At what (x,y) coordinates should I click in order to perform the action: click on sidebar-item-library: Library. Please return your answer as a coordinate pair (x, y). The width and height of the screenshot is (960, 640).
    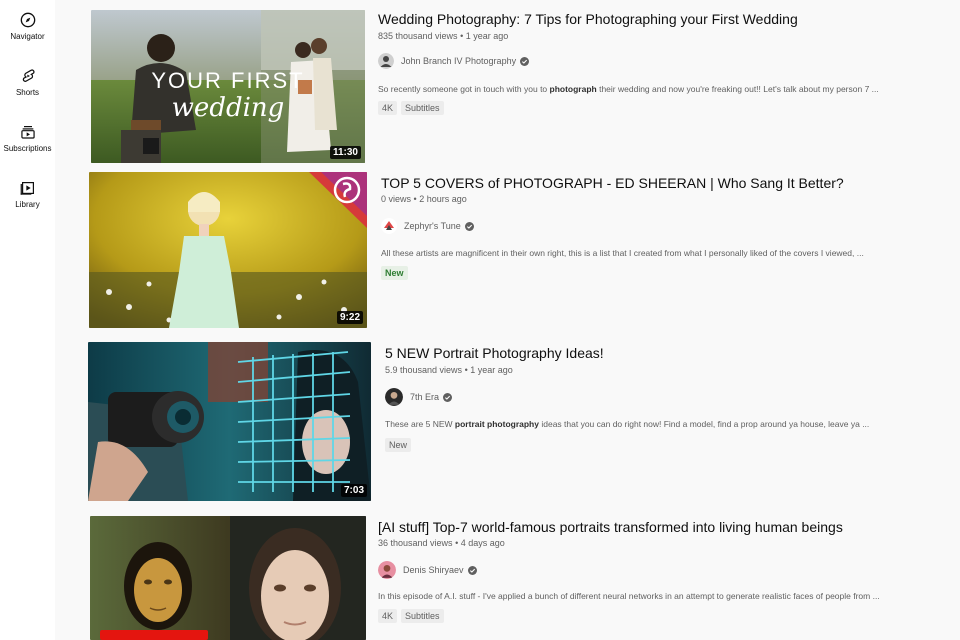
    Looking at the image, I should click on (27, 194).